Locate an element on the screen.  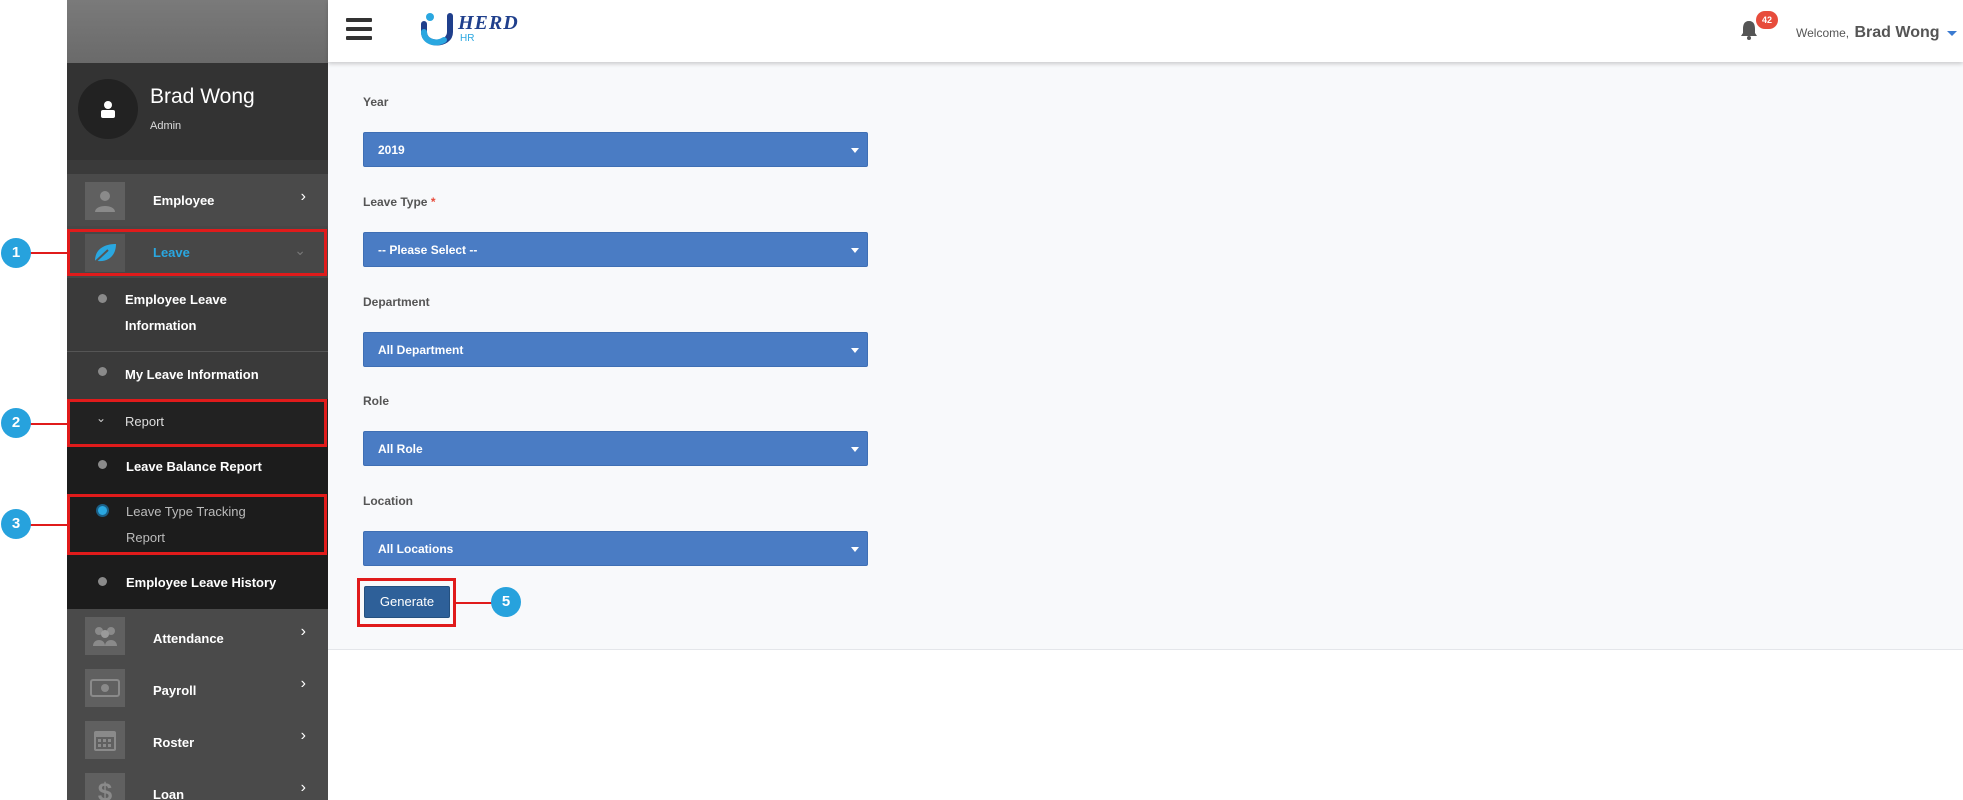
leave-type-label: Leave Type * is located at coordinates (399, 202).